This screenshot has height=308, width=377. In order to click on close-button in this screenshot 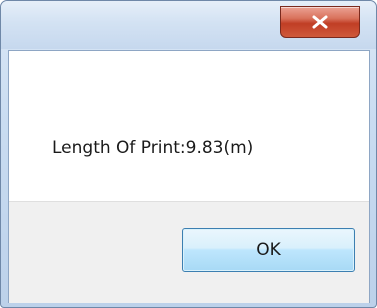, I will do `click(320, 22)`.